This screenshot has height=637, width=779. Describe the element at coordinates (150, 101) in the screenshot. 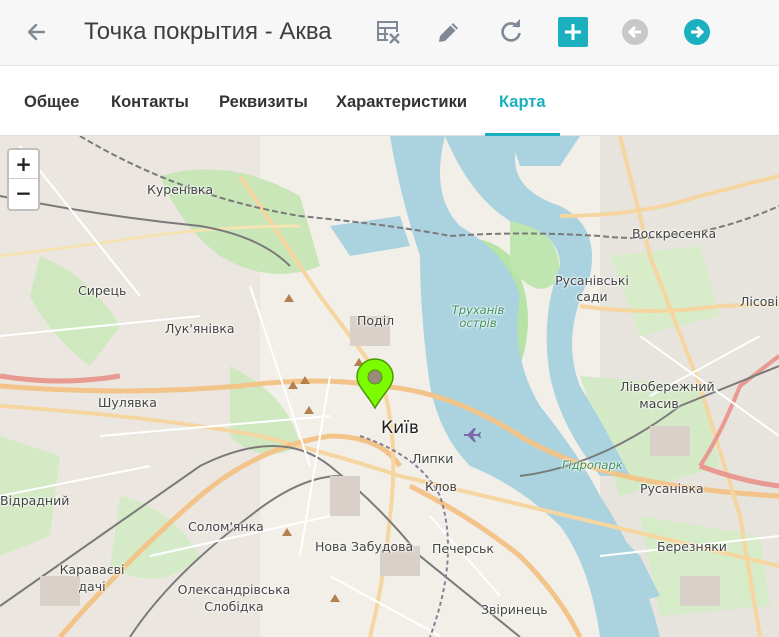

I see `tab-contacts: Контакты` at that location.